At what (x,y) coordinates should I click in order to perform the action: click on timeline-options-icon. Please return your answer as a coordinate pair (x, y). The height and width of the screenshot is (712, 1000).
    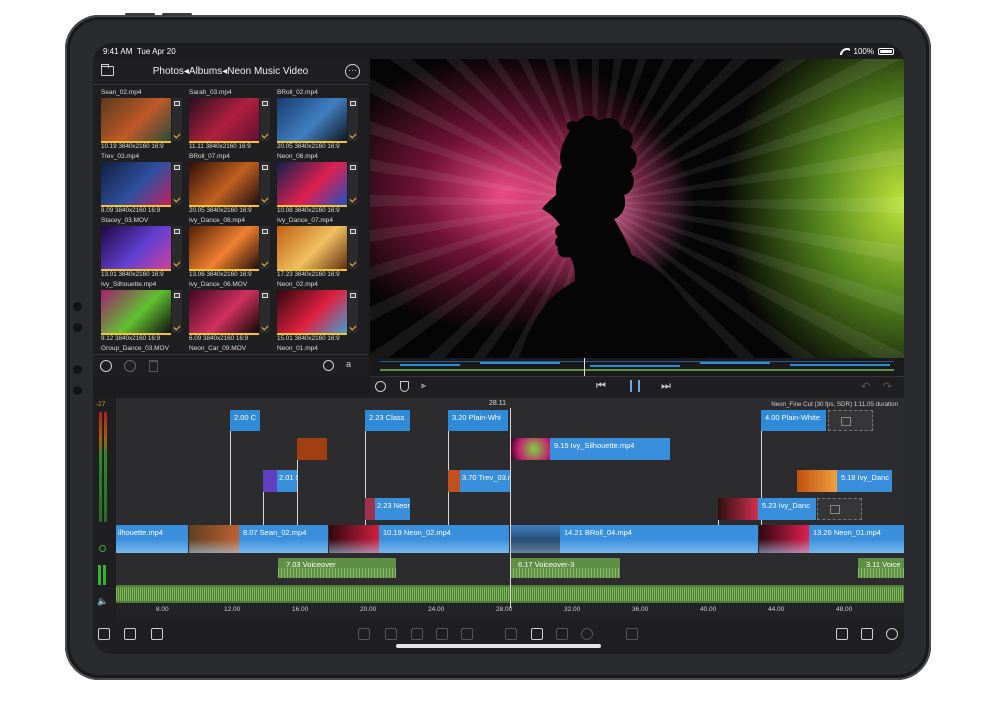
    Looking at the image, I should click on (157, 634).